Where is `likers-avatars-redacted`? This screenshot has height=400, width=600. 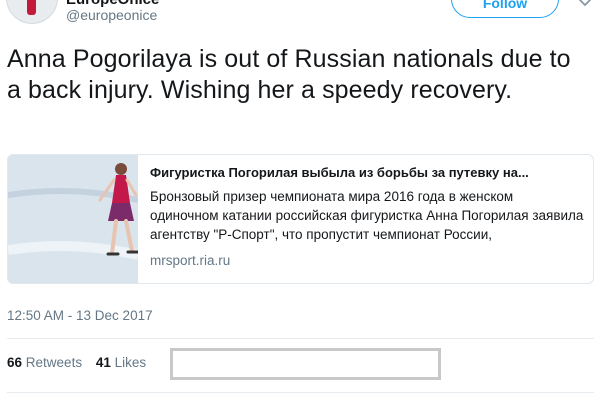 likers-avatars-redacted is located at coordinates (305, 364).